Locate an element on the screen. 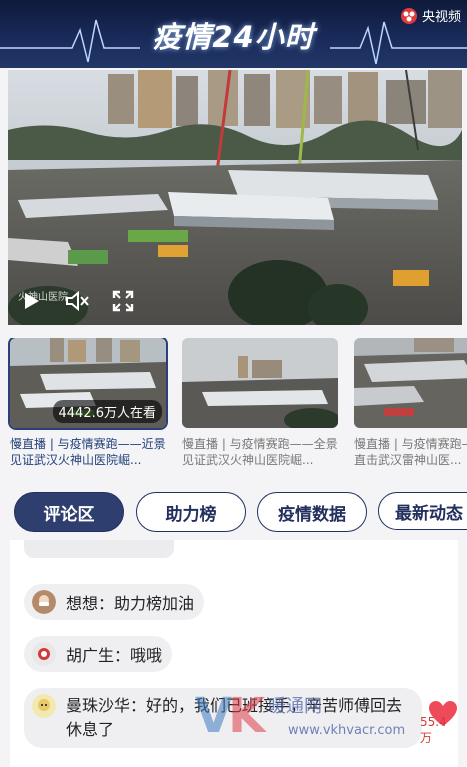 This screenshot has height=767, width=467. comment-user: 曼珠沙华 is located at coordinates (98, 705).